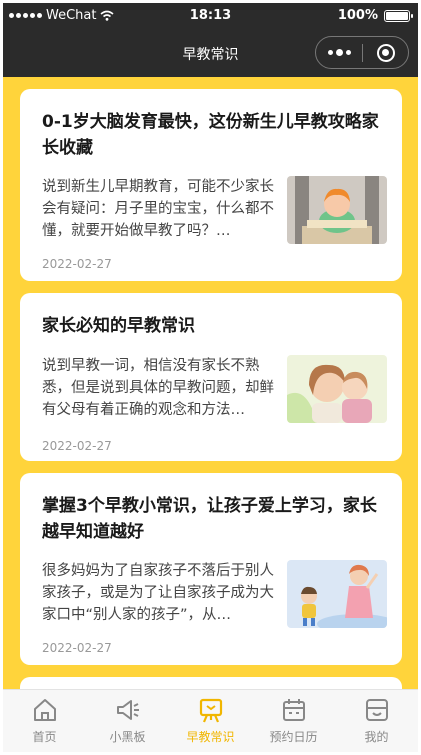 The image size is (421, 755). Describe the element at coordinates (398, 15) in the screenshot. I see `battery-icon` at that location.